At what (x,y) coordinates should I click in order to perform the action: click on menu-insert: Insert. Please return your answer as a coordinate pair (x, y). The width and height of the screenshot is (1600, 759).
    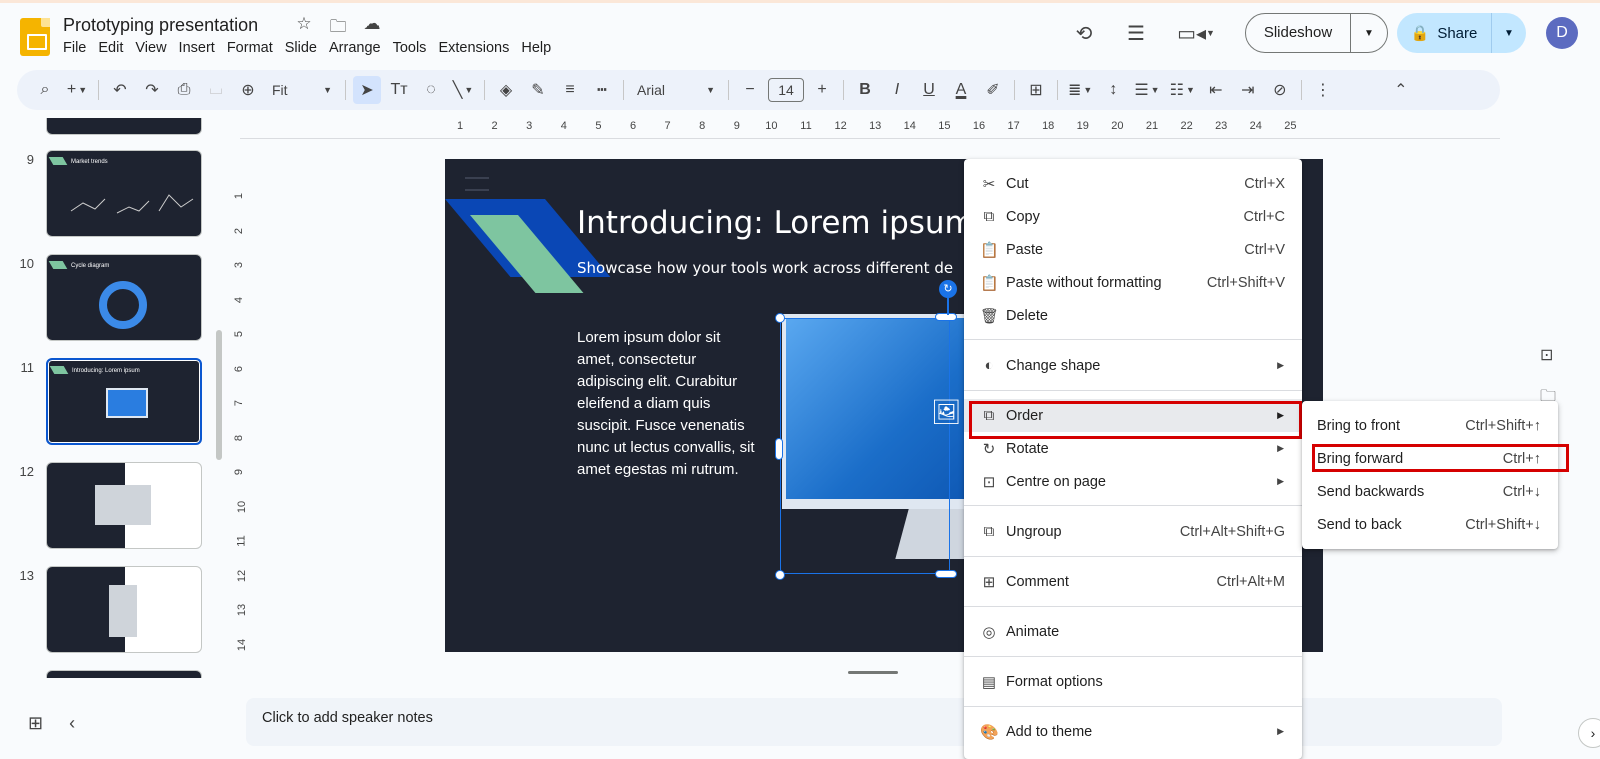
    Looking at the image, I should click on (197, 48).